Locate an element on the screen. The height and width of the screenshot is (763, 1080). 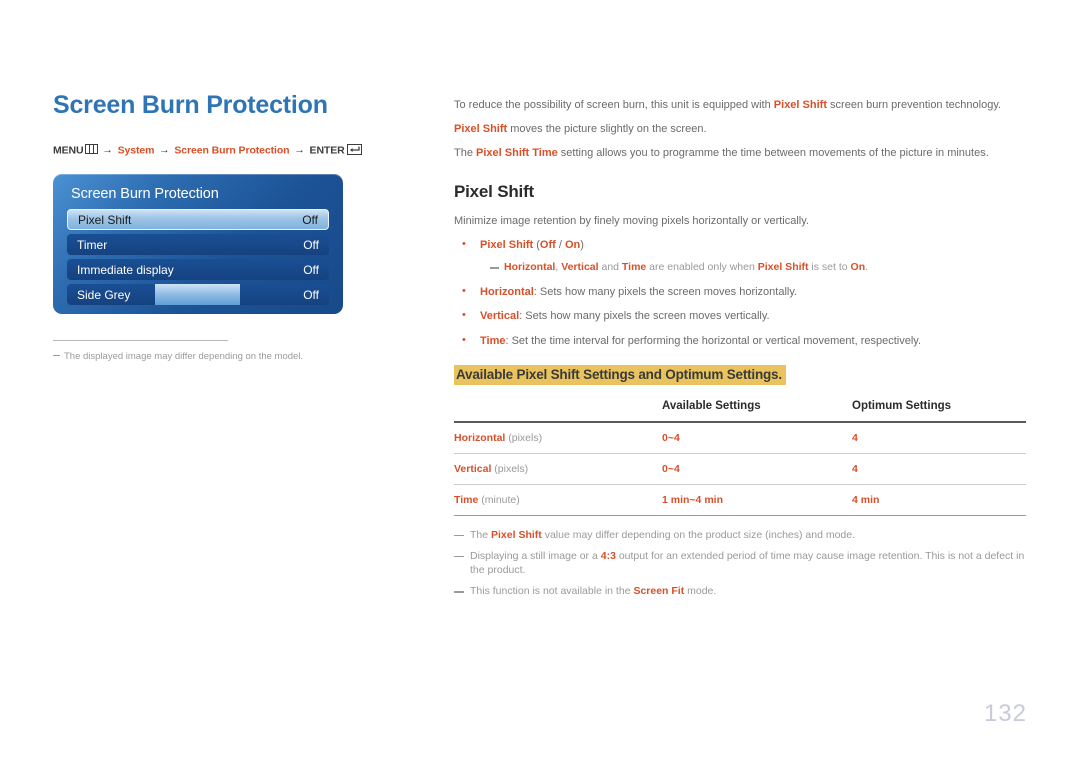
osd-panel-title: Screen Burn Protection is located at coordinates (145, 194).